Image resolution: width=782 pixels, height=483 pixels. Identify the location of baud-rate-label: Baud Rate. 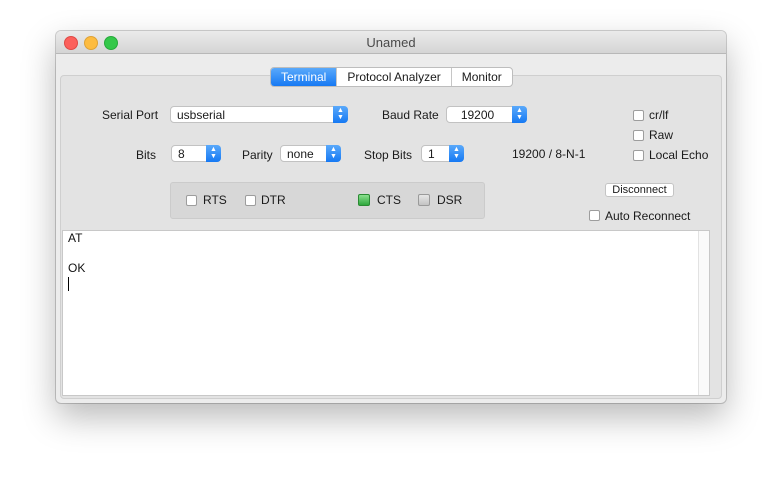
(410, 115).